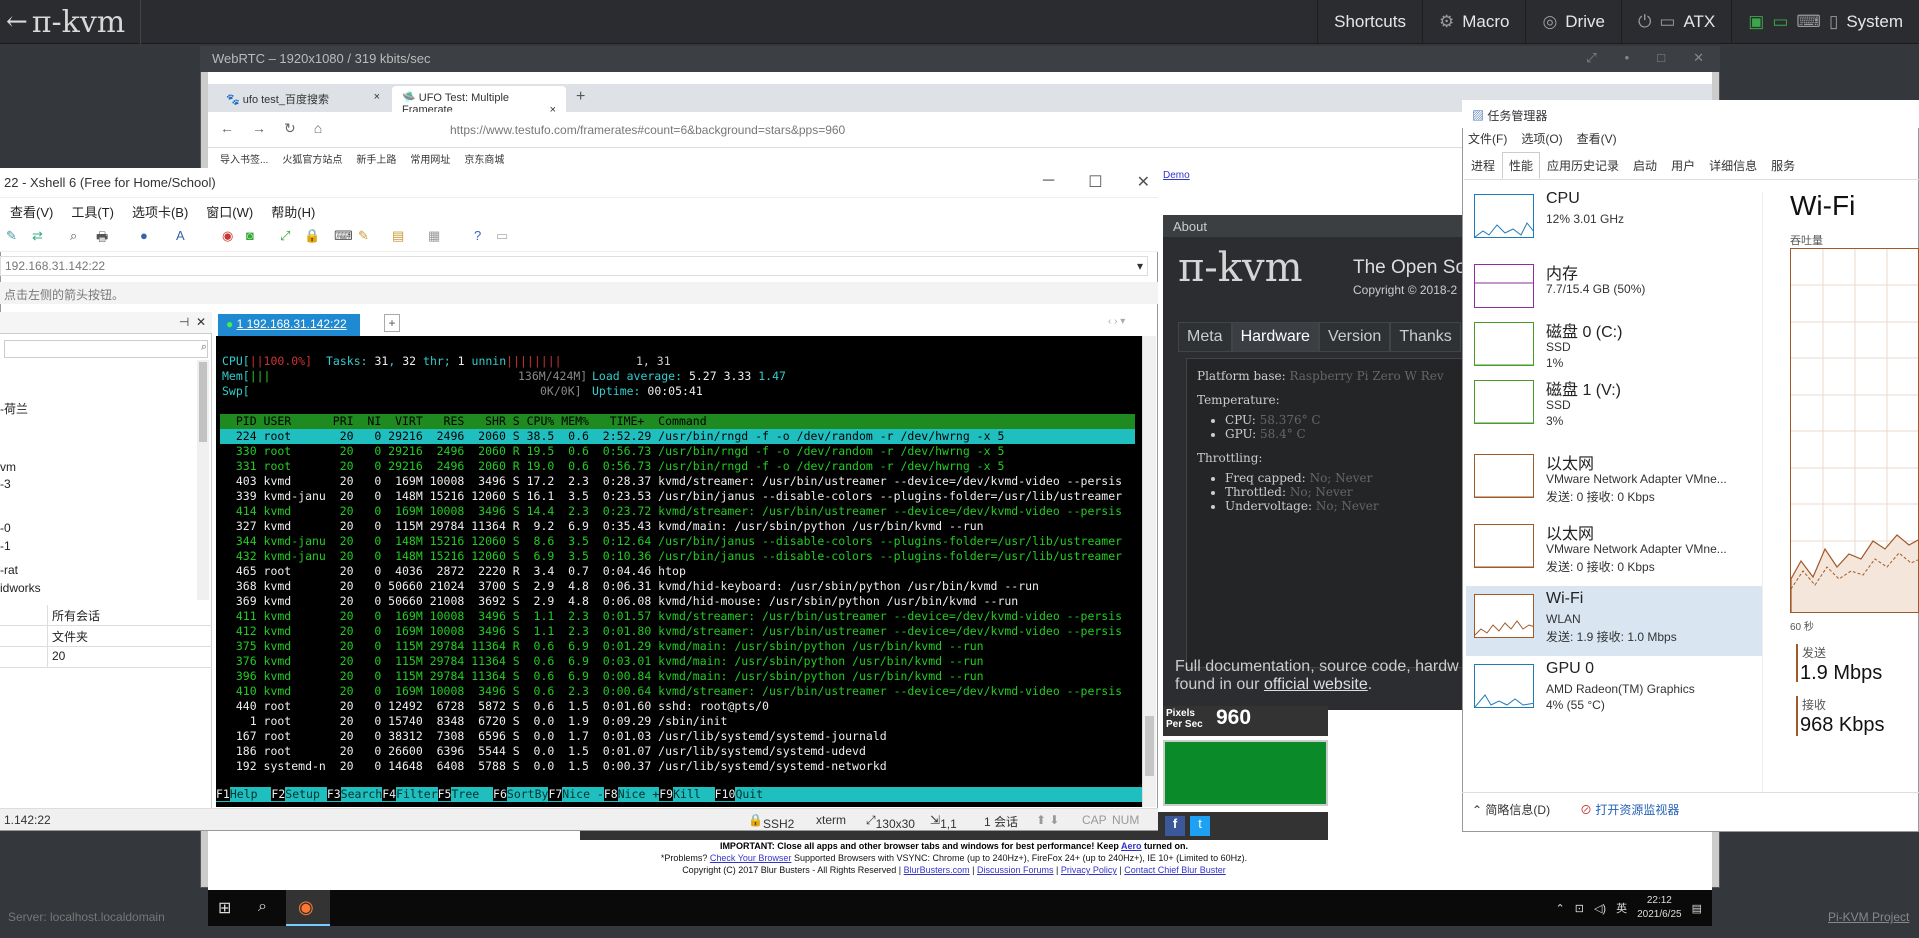 The width and height of the screenshot is (1919, 938). Describe the element at coordinates (312, 236) in the screenshot. I see `lock-icon: 🔒` at that location.